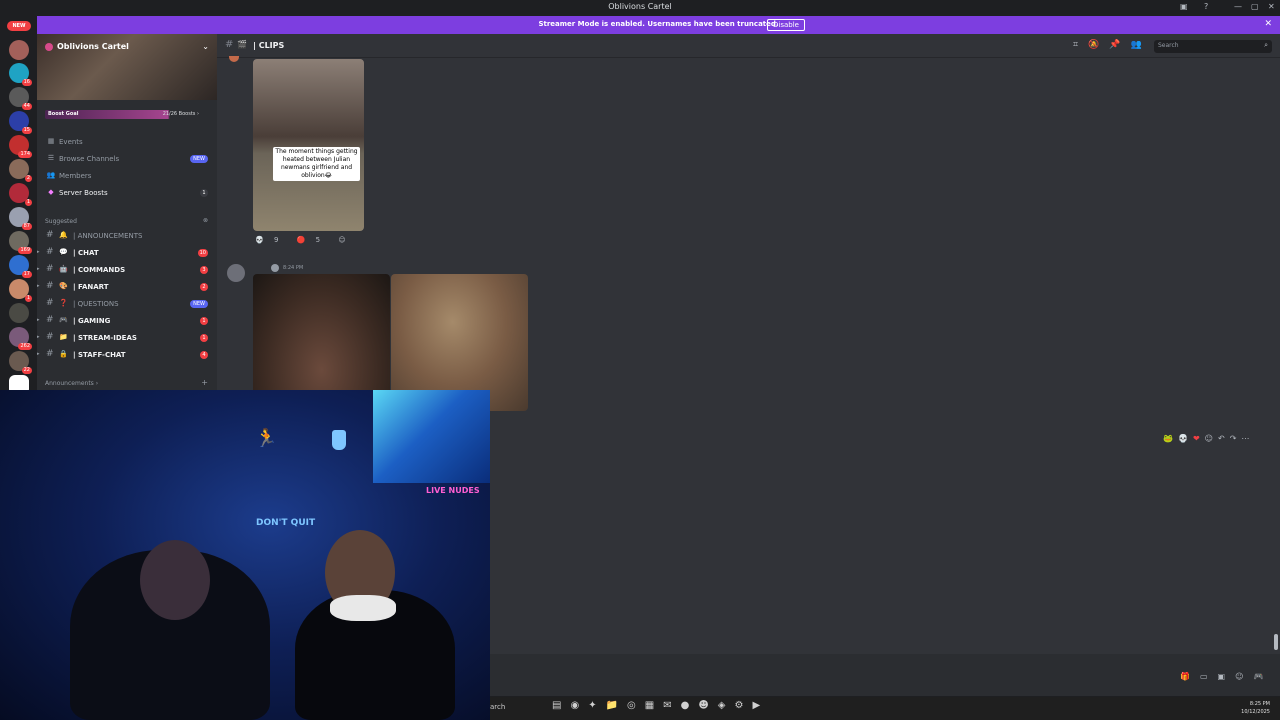 The height and width of the screenshot is (720, 1280). What do you see at coordinates (127, 159) in the screenshot?
I see `sidebar-item-browse-channels: ☰ Browse Channels NEW` at bounding box center [127, 159].